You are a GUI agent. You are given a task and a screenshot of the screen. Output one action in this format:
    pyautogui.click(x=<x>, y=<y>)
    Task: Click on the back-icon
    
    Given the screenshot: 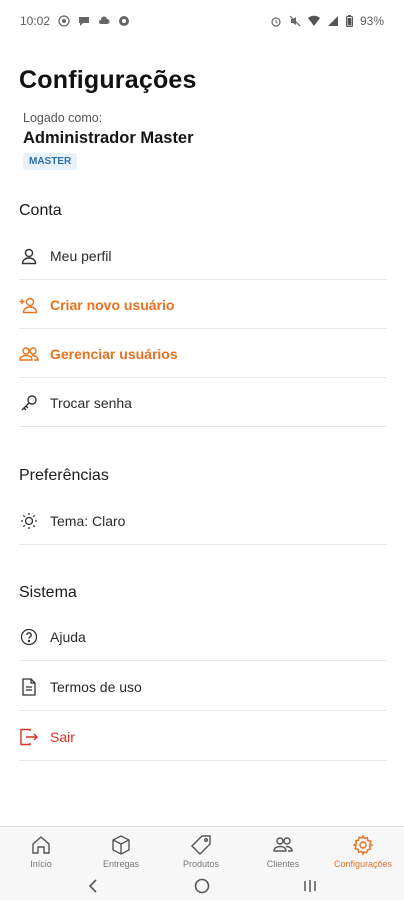 What is the action you would take?
    pyautogui.click(x=94, y=886)
    